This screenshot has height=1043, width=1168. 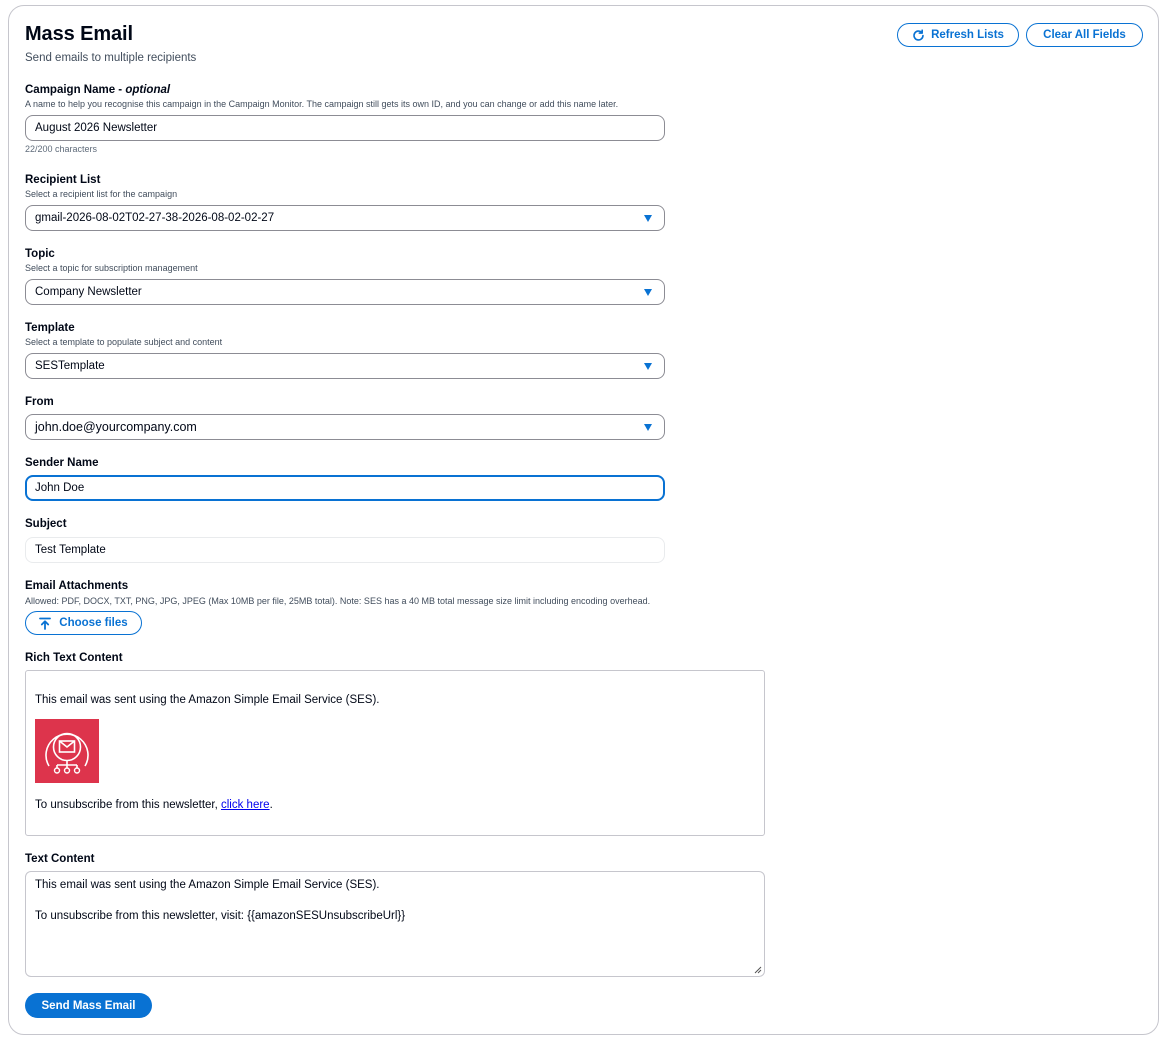 What do you see at coordinates (345, 128) in the screenshot?
I see `campaign-name-input: August 2026 Newsletter` at bounding box center [345, 128].